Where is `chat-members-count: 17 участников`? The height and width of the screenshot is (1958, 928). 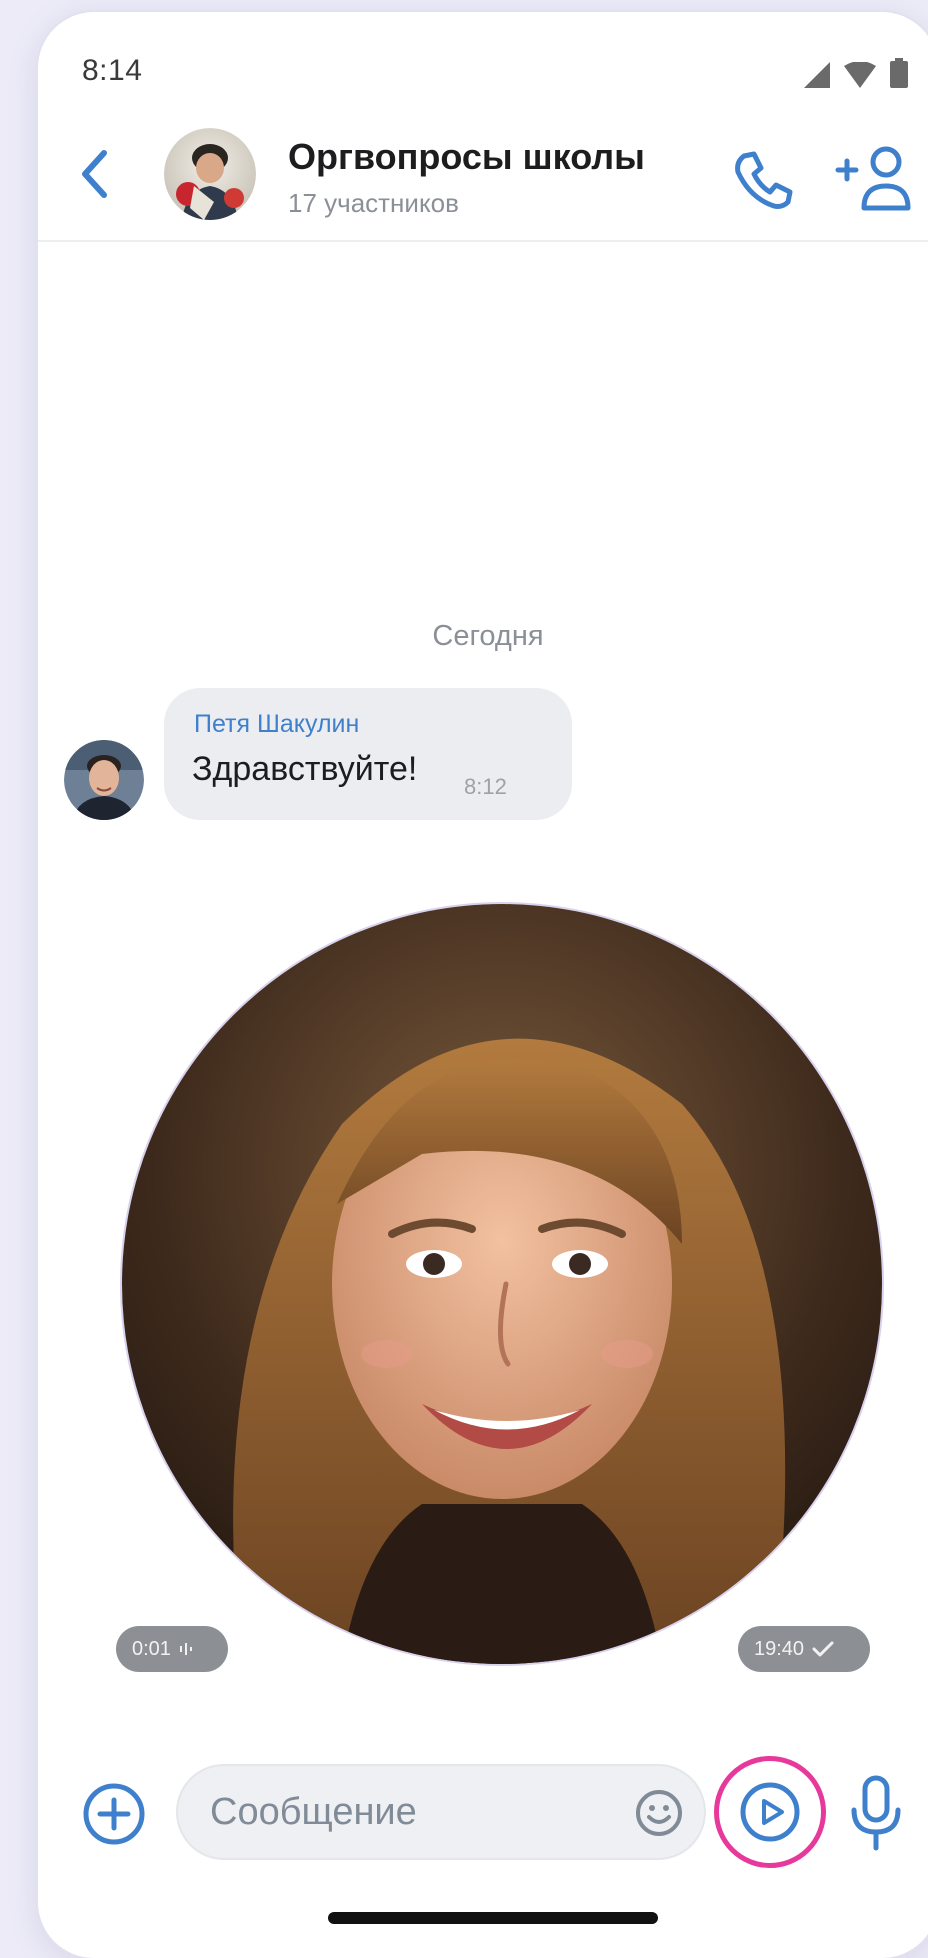
chat-members-count: 17 участников is located at coordinates (373, 203).